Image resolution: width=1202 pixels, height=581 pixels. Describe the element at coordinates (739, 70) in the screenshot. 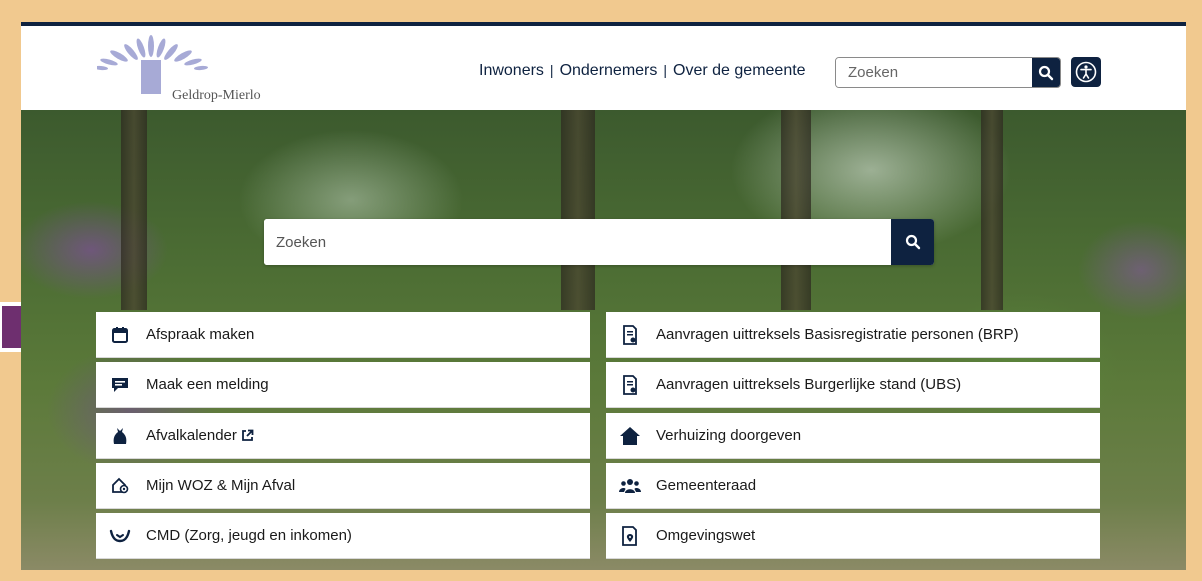

I see `nav-link-over-de-gemeente: Over de gemeente` at that location.